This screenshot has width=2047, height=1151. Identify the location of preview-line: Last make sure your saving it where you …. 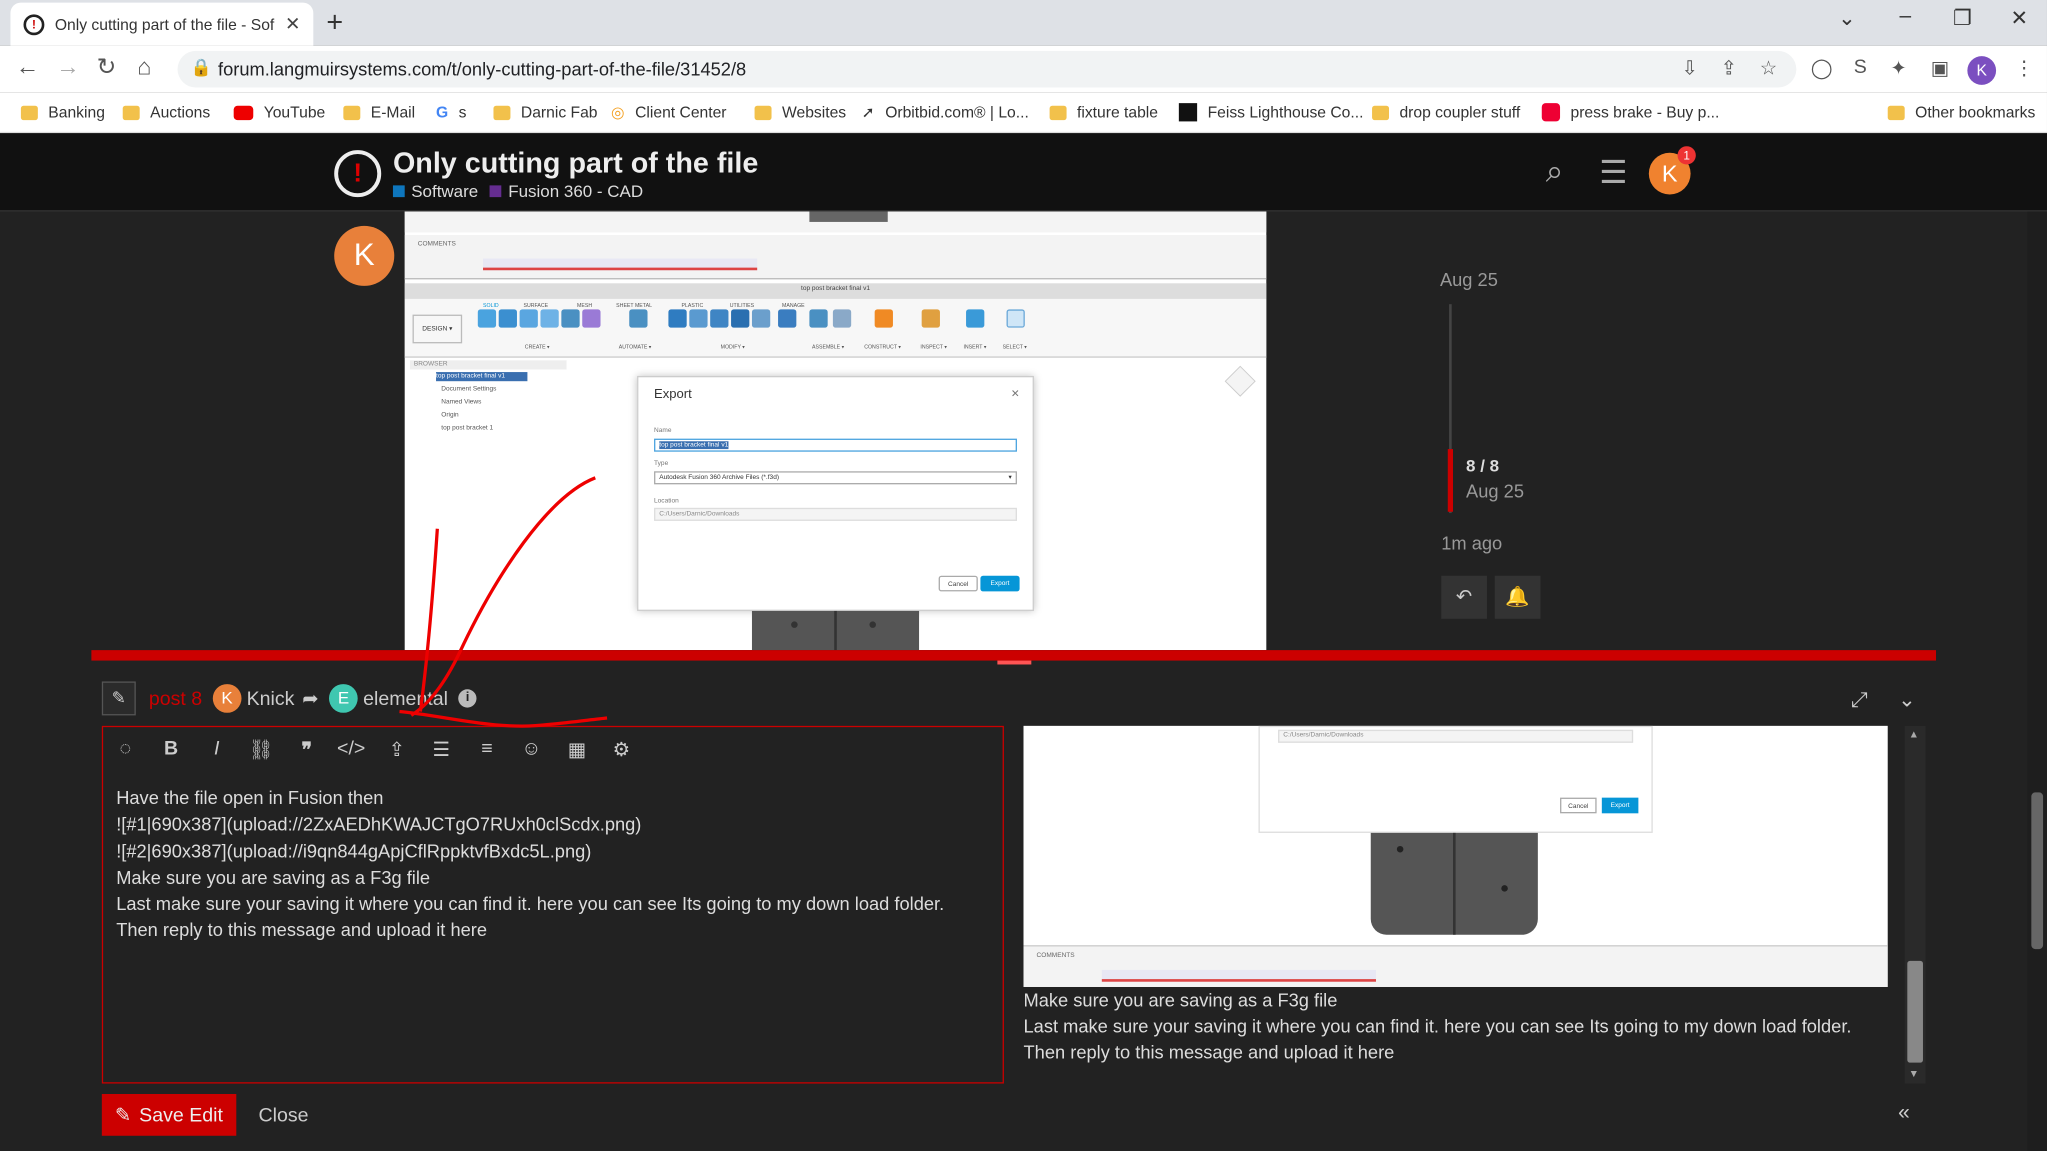
(1437, 1026).